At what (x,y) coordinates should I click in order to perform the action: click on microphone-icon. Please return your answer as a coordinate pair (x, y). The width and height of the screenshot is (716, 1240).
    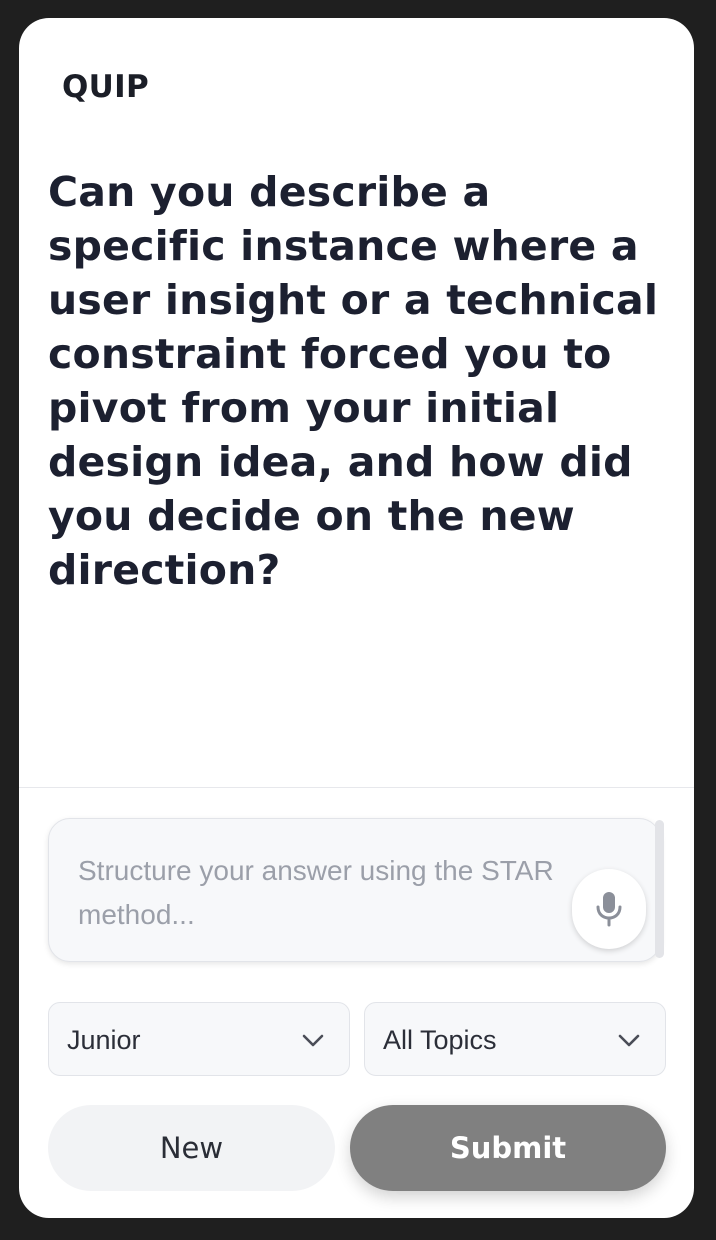
    Looking at the image, I should click on (609, 909).